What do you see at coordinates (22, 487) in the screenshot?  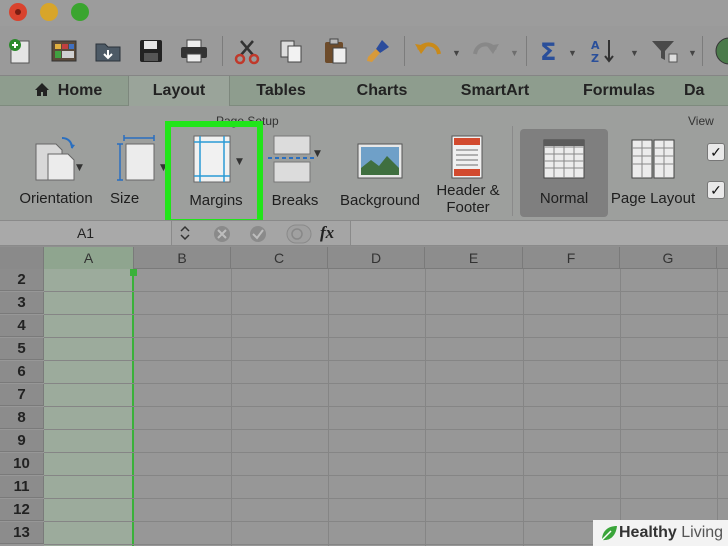 I see `row-header: 11` at bounding box center [22, 487].